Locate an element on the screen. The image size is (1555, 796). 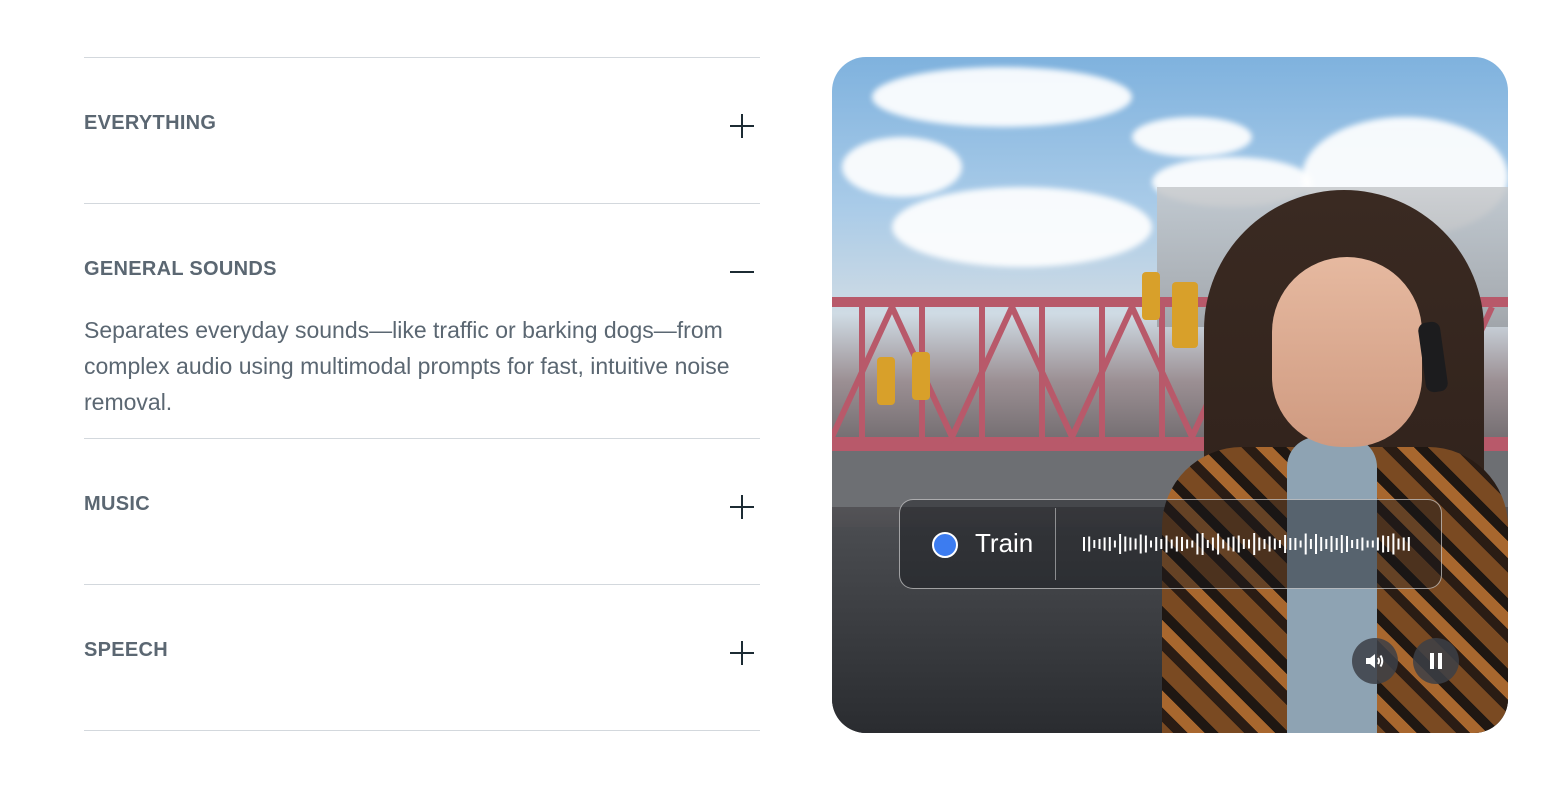
accordion-item-everything: EVERYTHING is located at coordinates (422, 130).